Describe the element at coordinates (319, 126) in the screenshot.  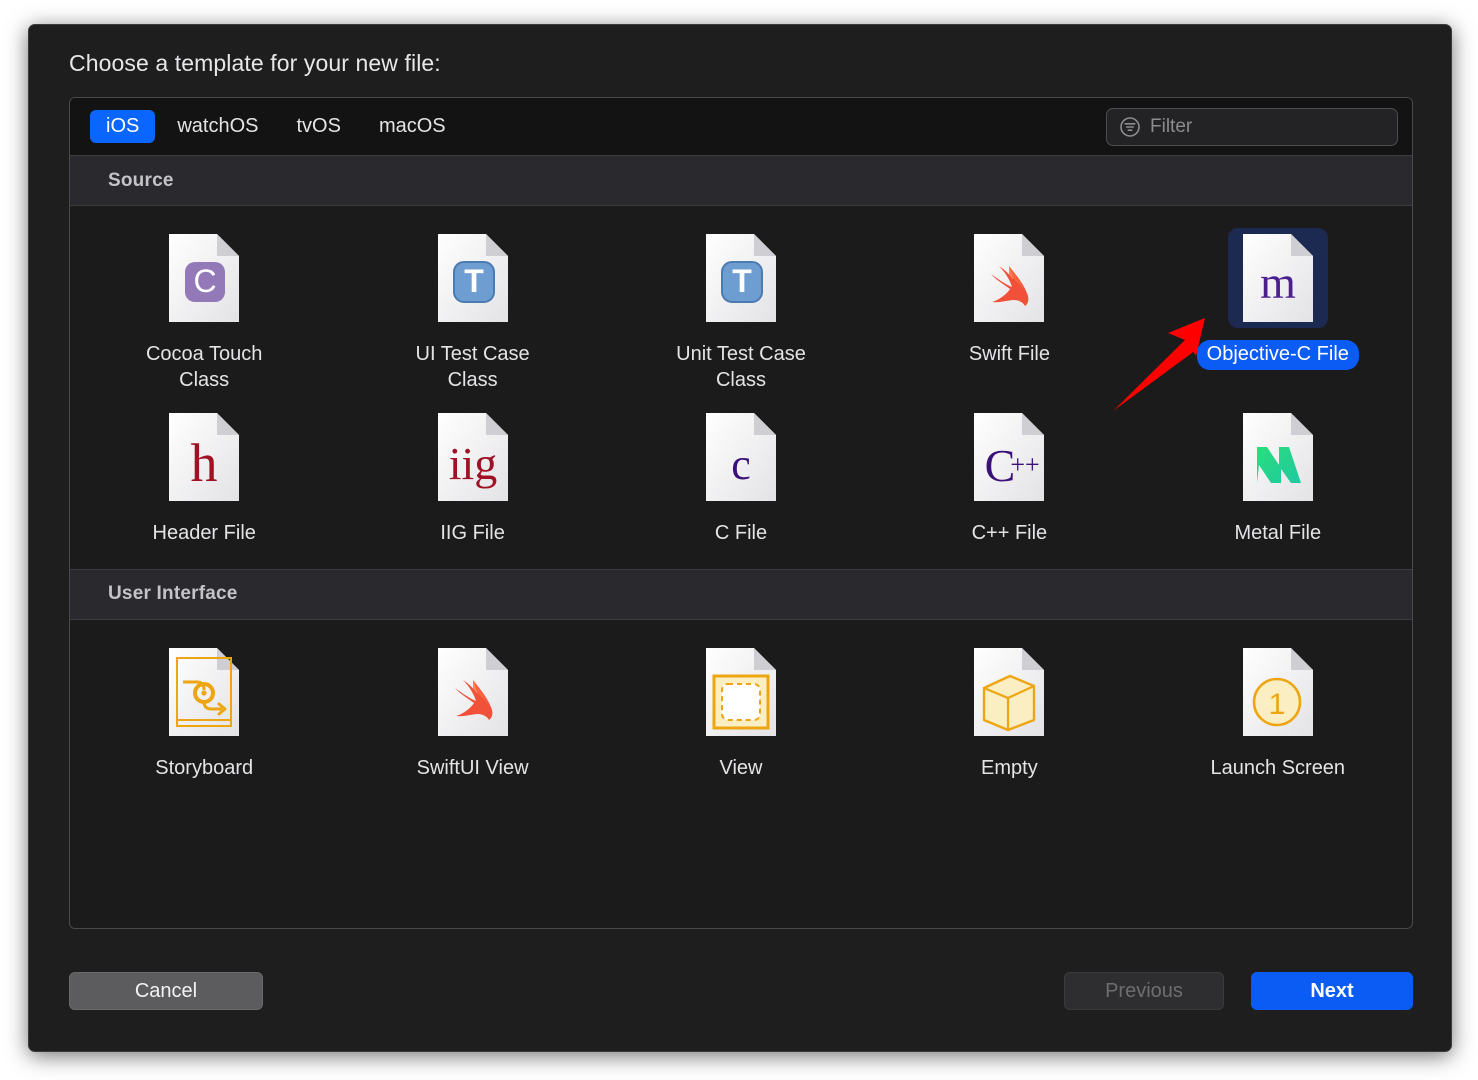
I see `tab-tvos: tvOS` at that location.